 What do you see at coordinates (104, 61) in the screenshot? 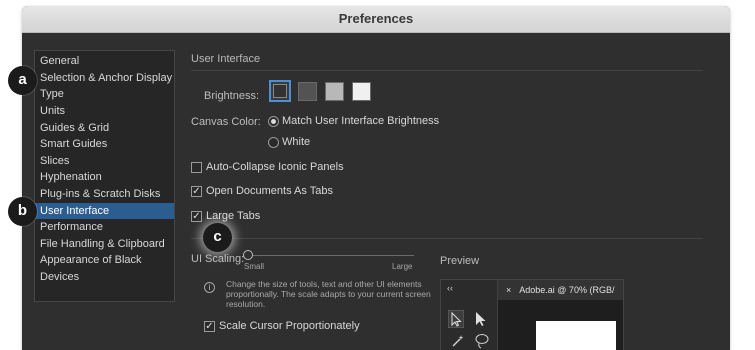
I see `sidebar-item-general: General` at bounding box center [104, 61].